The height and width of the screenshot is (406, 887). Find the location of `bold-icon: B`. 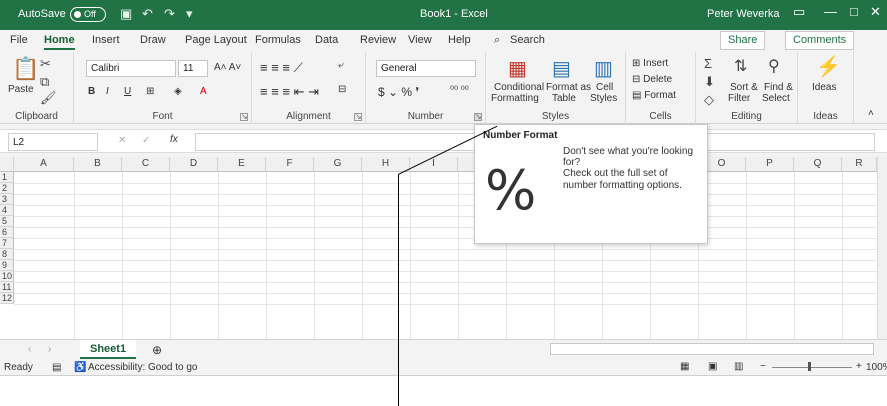

bold-icon: B is located at coordinates (91, 91).